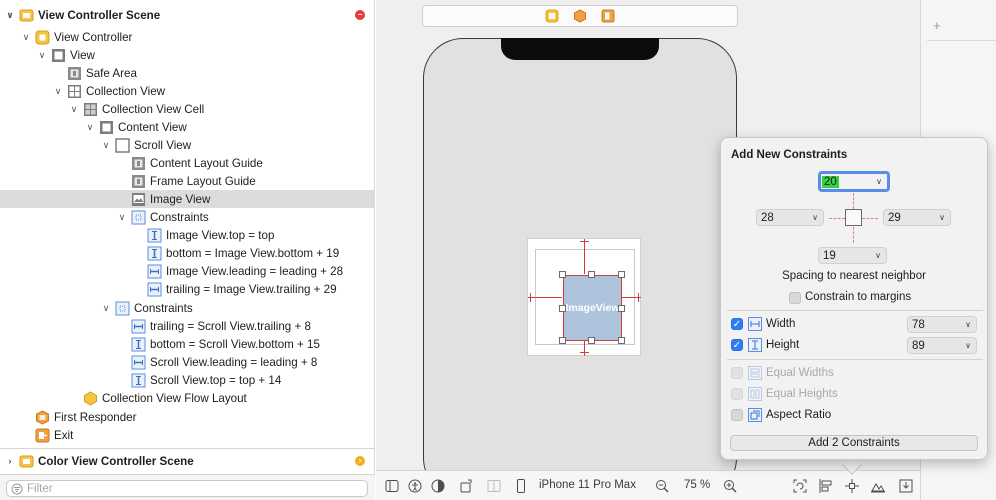 This screenshot has width=996, height=500. I want to click on exit-icon, so click(608, 16).